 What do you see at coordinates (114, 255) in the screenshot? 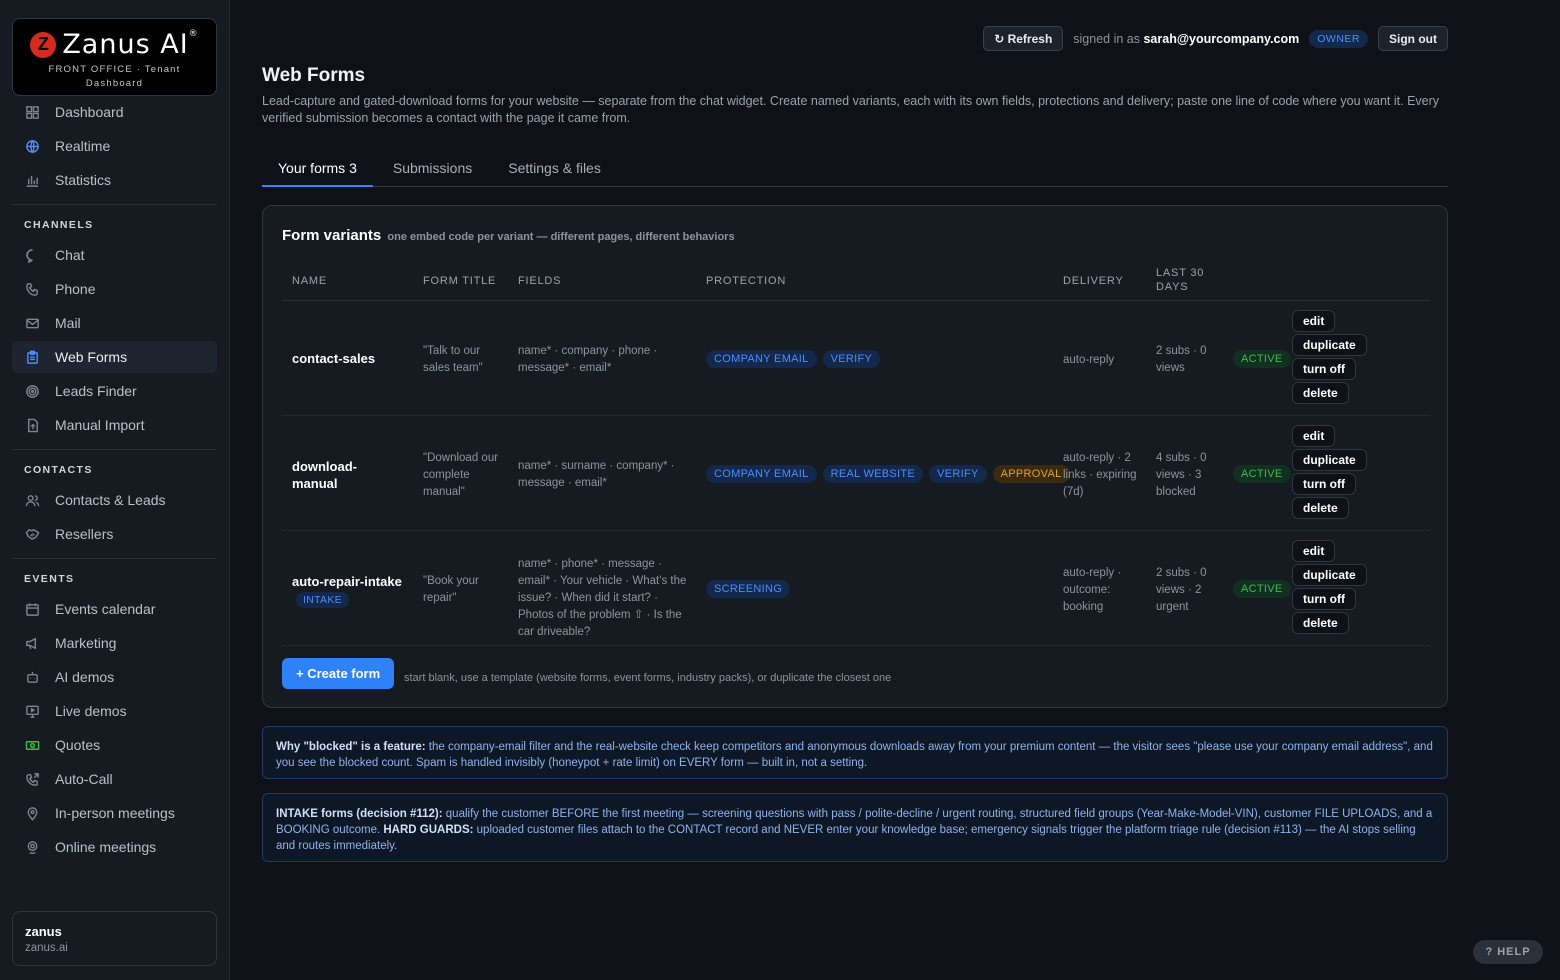
I see `sidebar-item-chat: Chat` at bounding box center [114, 255].